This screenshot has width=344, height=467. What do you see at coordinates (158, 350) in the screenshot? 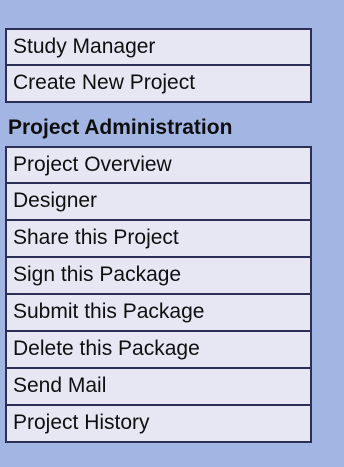
I see `menu-item-delete-this-package: Delete this Package` at bounding box center [158, 350].